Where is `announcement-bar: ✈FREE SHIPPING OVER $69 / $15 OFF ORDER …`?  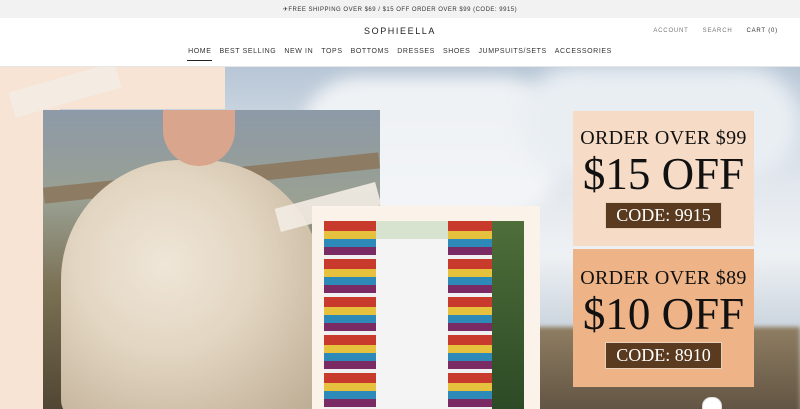
announcement-bar: ✈FREE SHIPPING OVER $69 / $15 OFF ORDER … is located at coordinates (400, 9).